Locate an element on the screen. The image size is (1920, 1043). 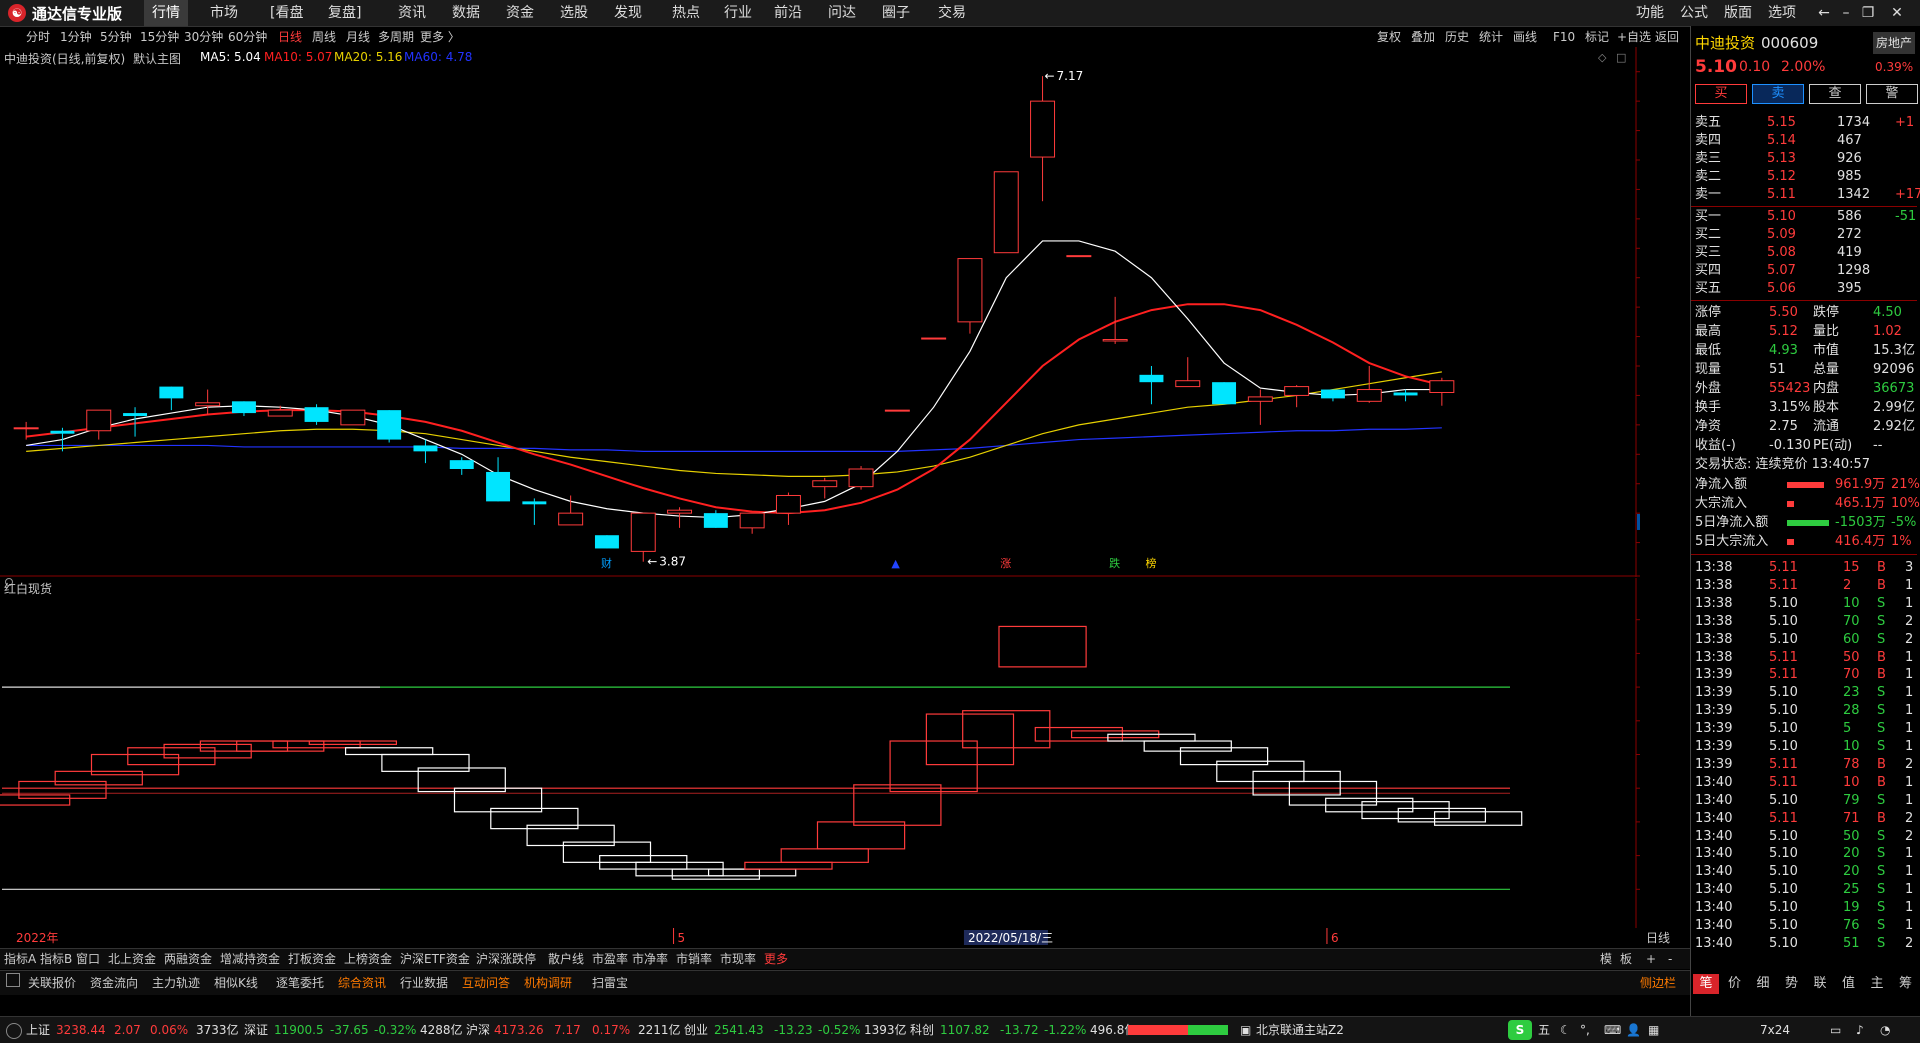
bottom-tab-9: 扫雷宝 is located at coordinates (610, 983).